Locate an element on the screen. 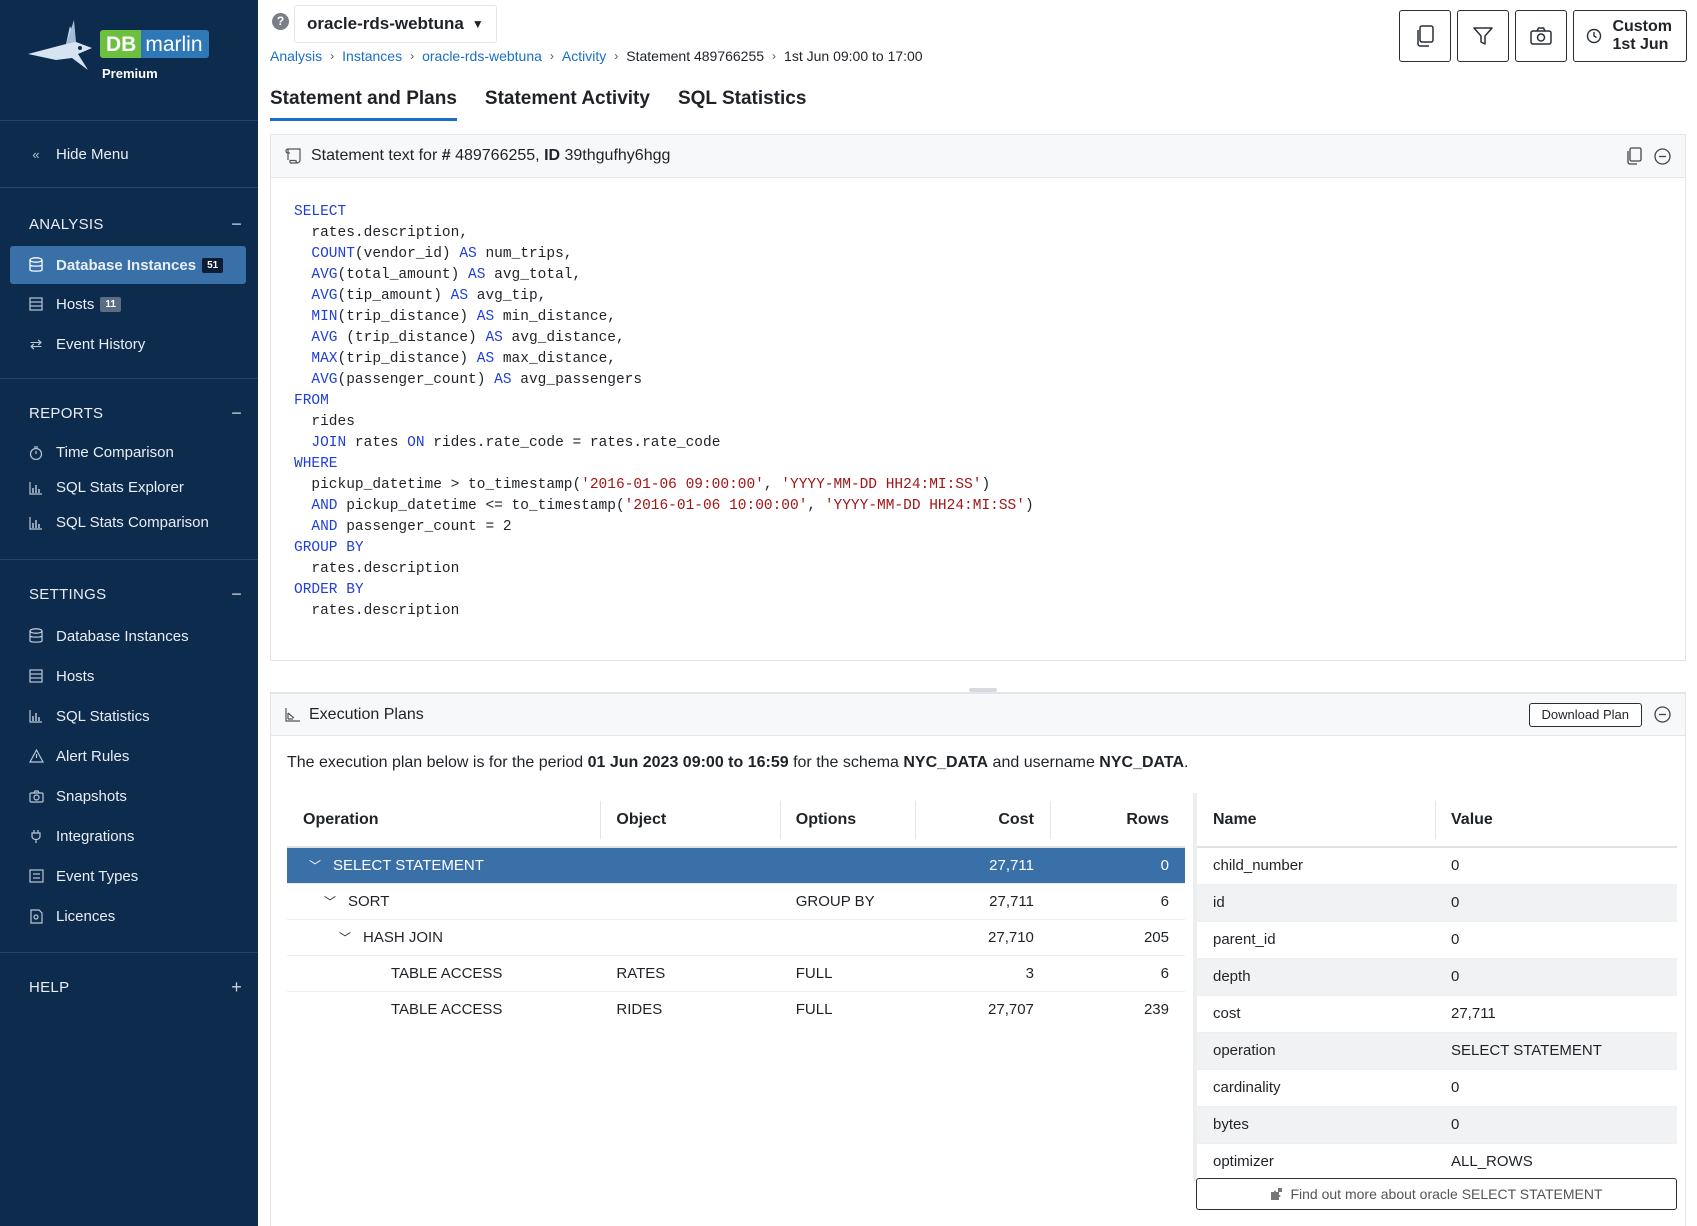 The image size is (1697, 1226). column-header-name: Name is located at coordinates (1315, 820).